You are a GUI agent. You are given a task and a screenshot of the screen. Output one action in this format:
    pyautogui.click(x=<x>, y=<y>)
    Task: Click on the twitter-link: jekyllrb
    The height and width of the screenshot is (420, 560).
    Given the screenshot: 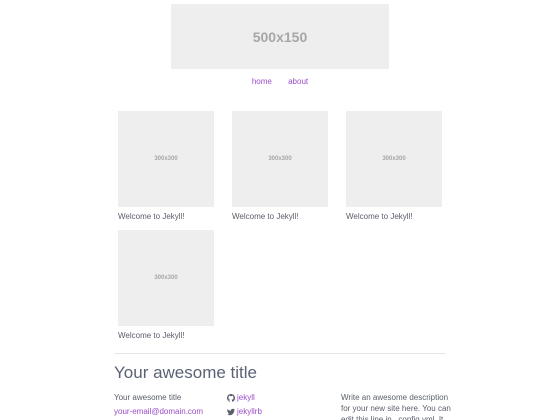 What is the action you would take?
    pyautogui.click(x=244, y=411)
    